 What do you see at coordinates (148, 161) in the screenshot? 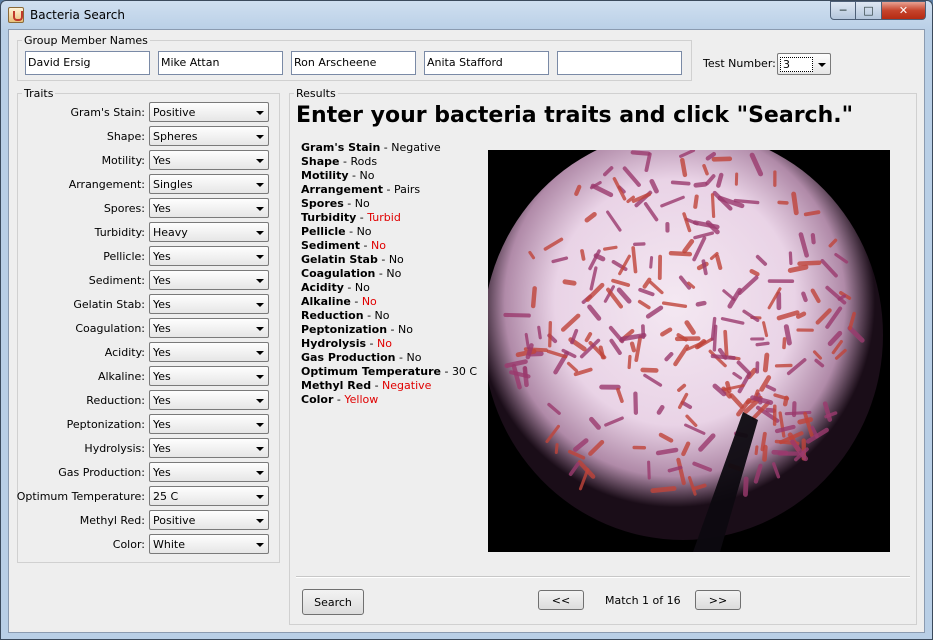
I see `trait-row: Motility: Yes` at bounding box center [148, 161].